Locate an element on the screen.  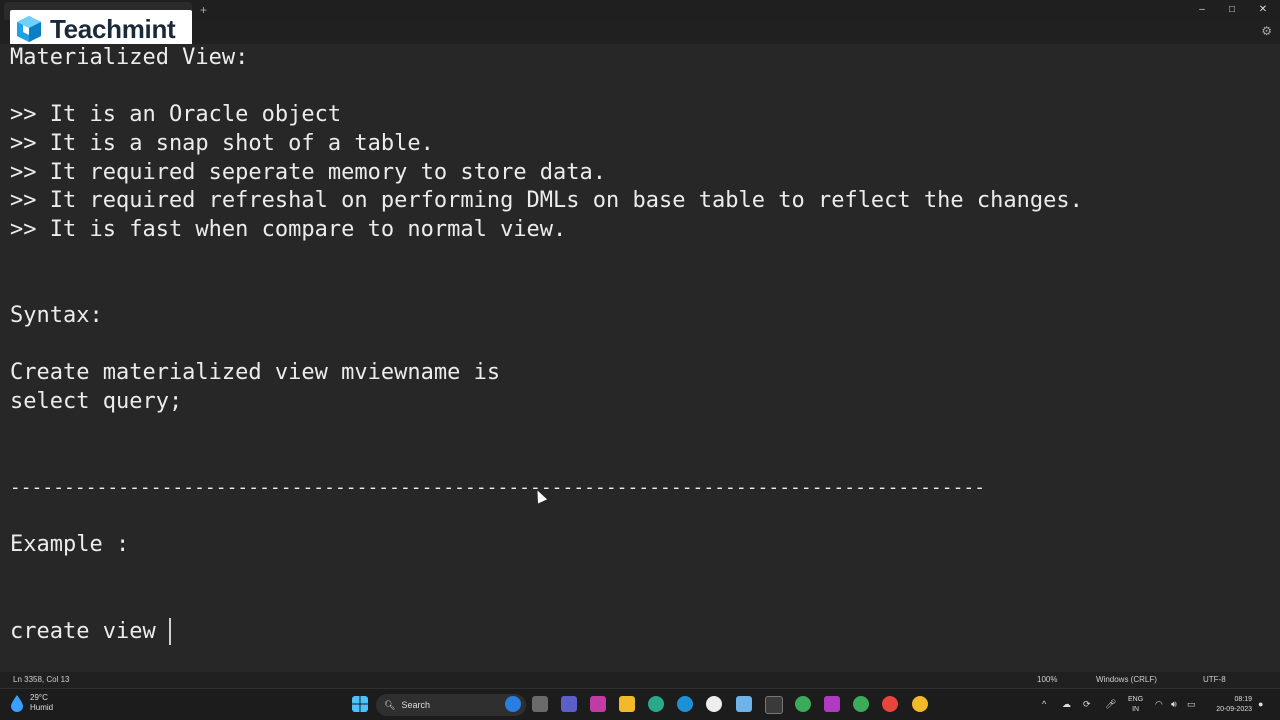
maximize-button: □ is located at coordinates (1232, 10).